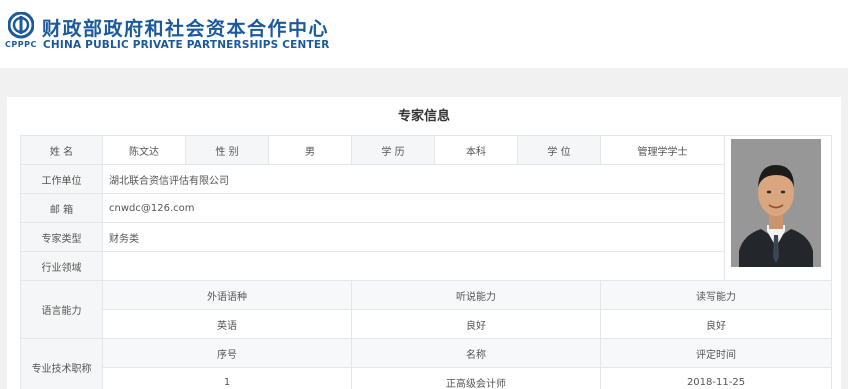 This screenshot has height=389, width=848. Describe the element at coordinates (310, 150) in the screenshot. I see `gender-value: 男` at that location.